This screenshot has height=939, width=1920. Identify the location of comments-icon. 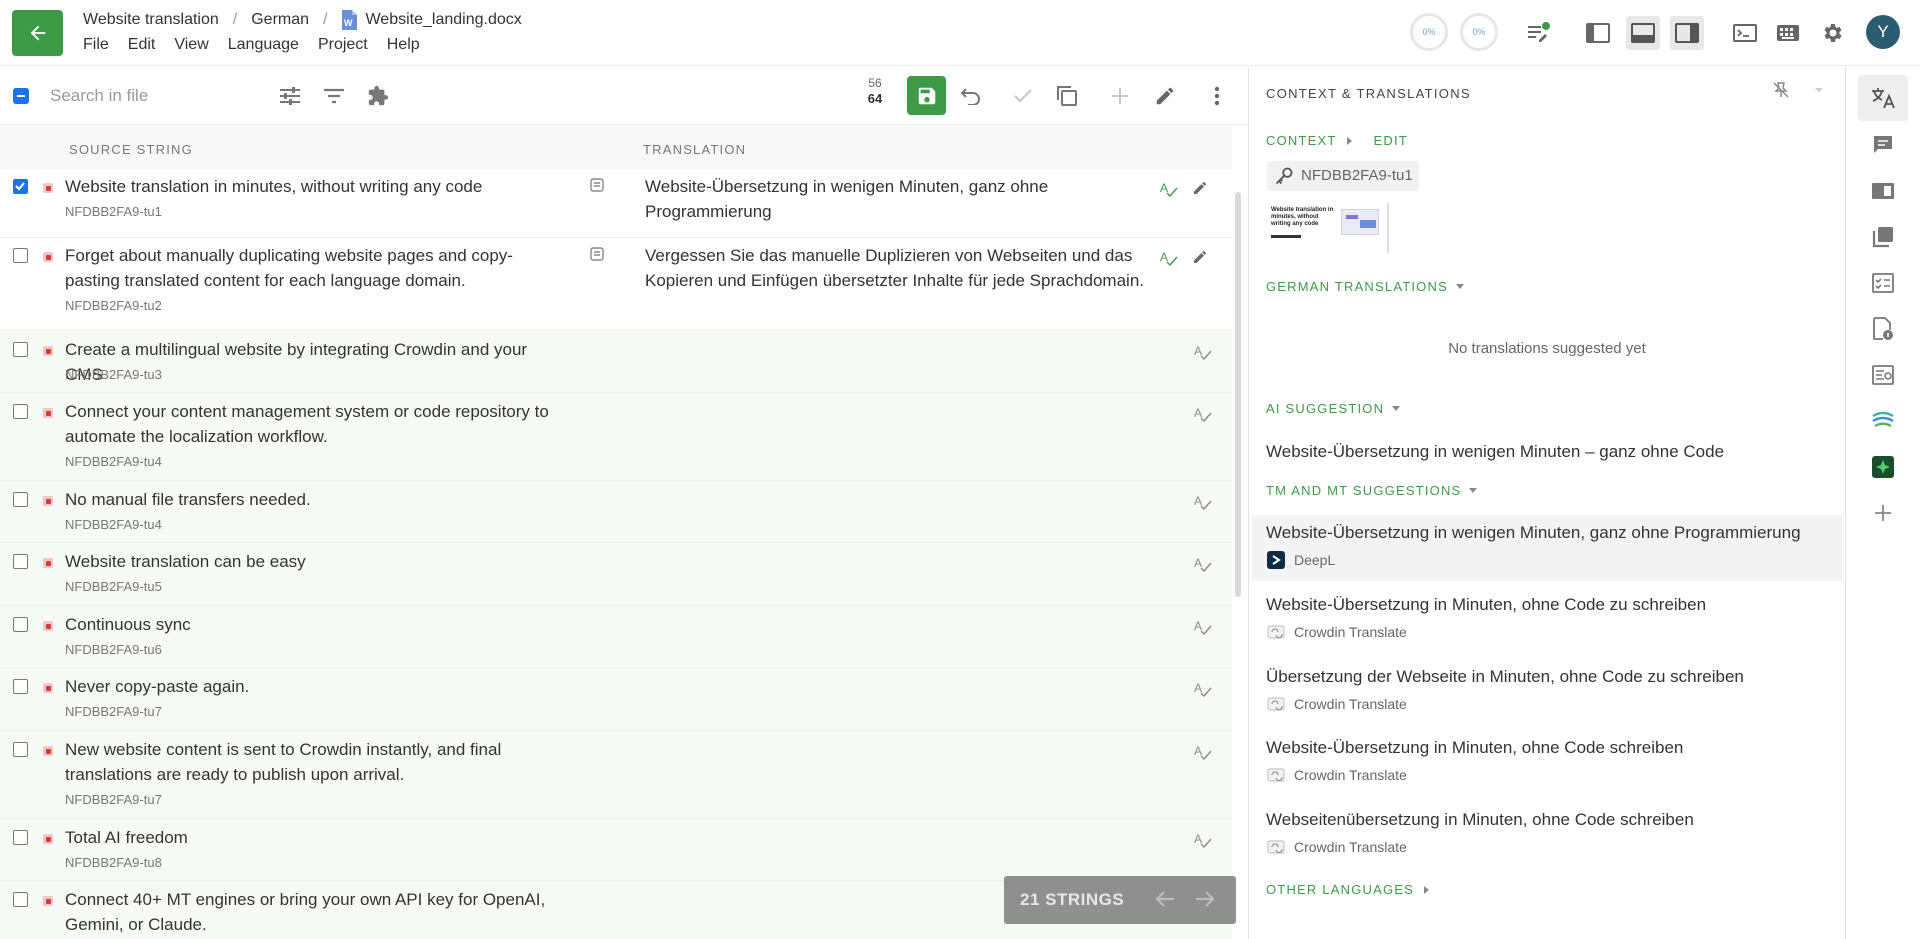
(1883, 145).